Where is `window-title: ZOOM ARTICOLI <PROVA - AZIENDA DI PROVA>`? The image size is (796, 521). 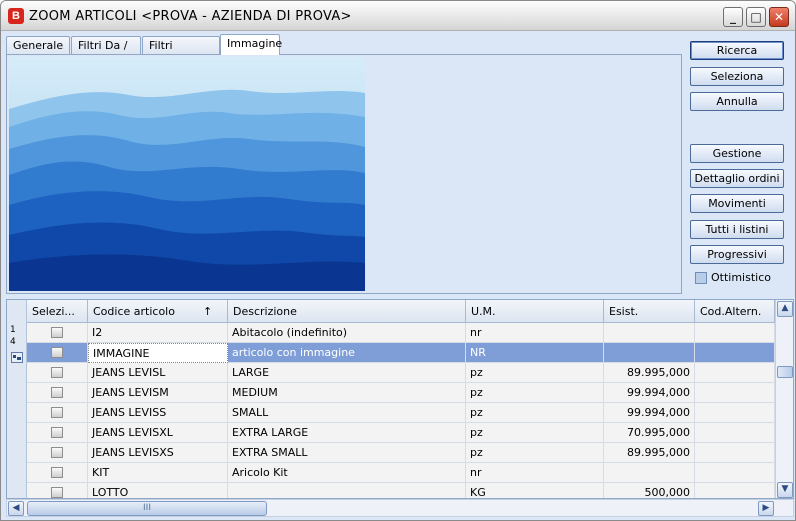 window-title: ZOOM ARTICOLI <PROVA - AZIENDA DI PROVA> is located at coordinates (190, 16).